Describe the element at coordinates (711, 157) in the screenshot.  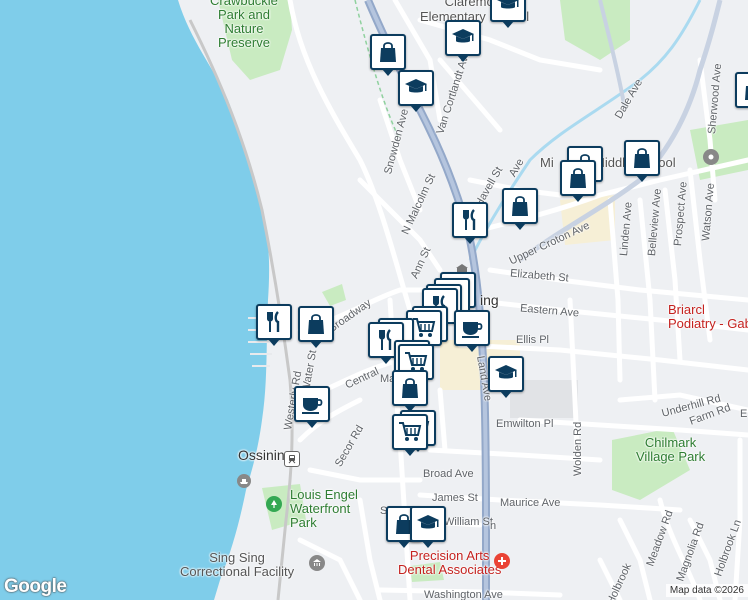
I see `location-icon` at that location.